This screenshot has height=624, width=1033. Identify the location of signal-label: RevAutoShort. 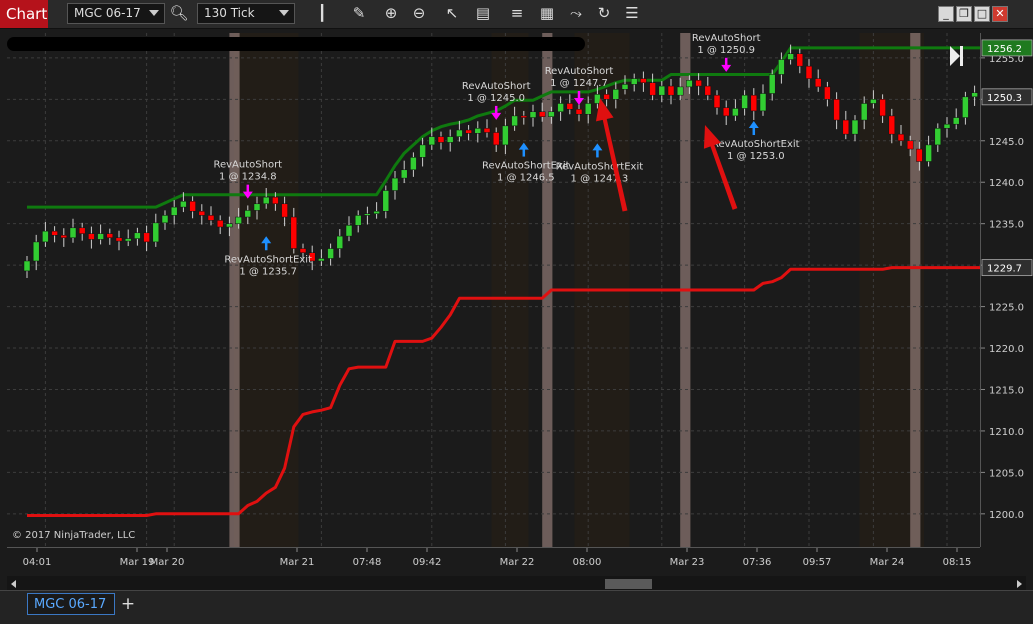
(496, 86).